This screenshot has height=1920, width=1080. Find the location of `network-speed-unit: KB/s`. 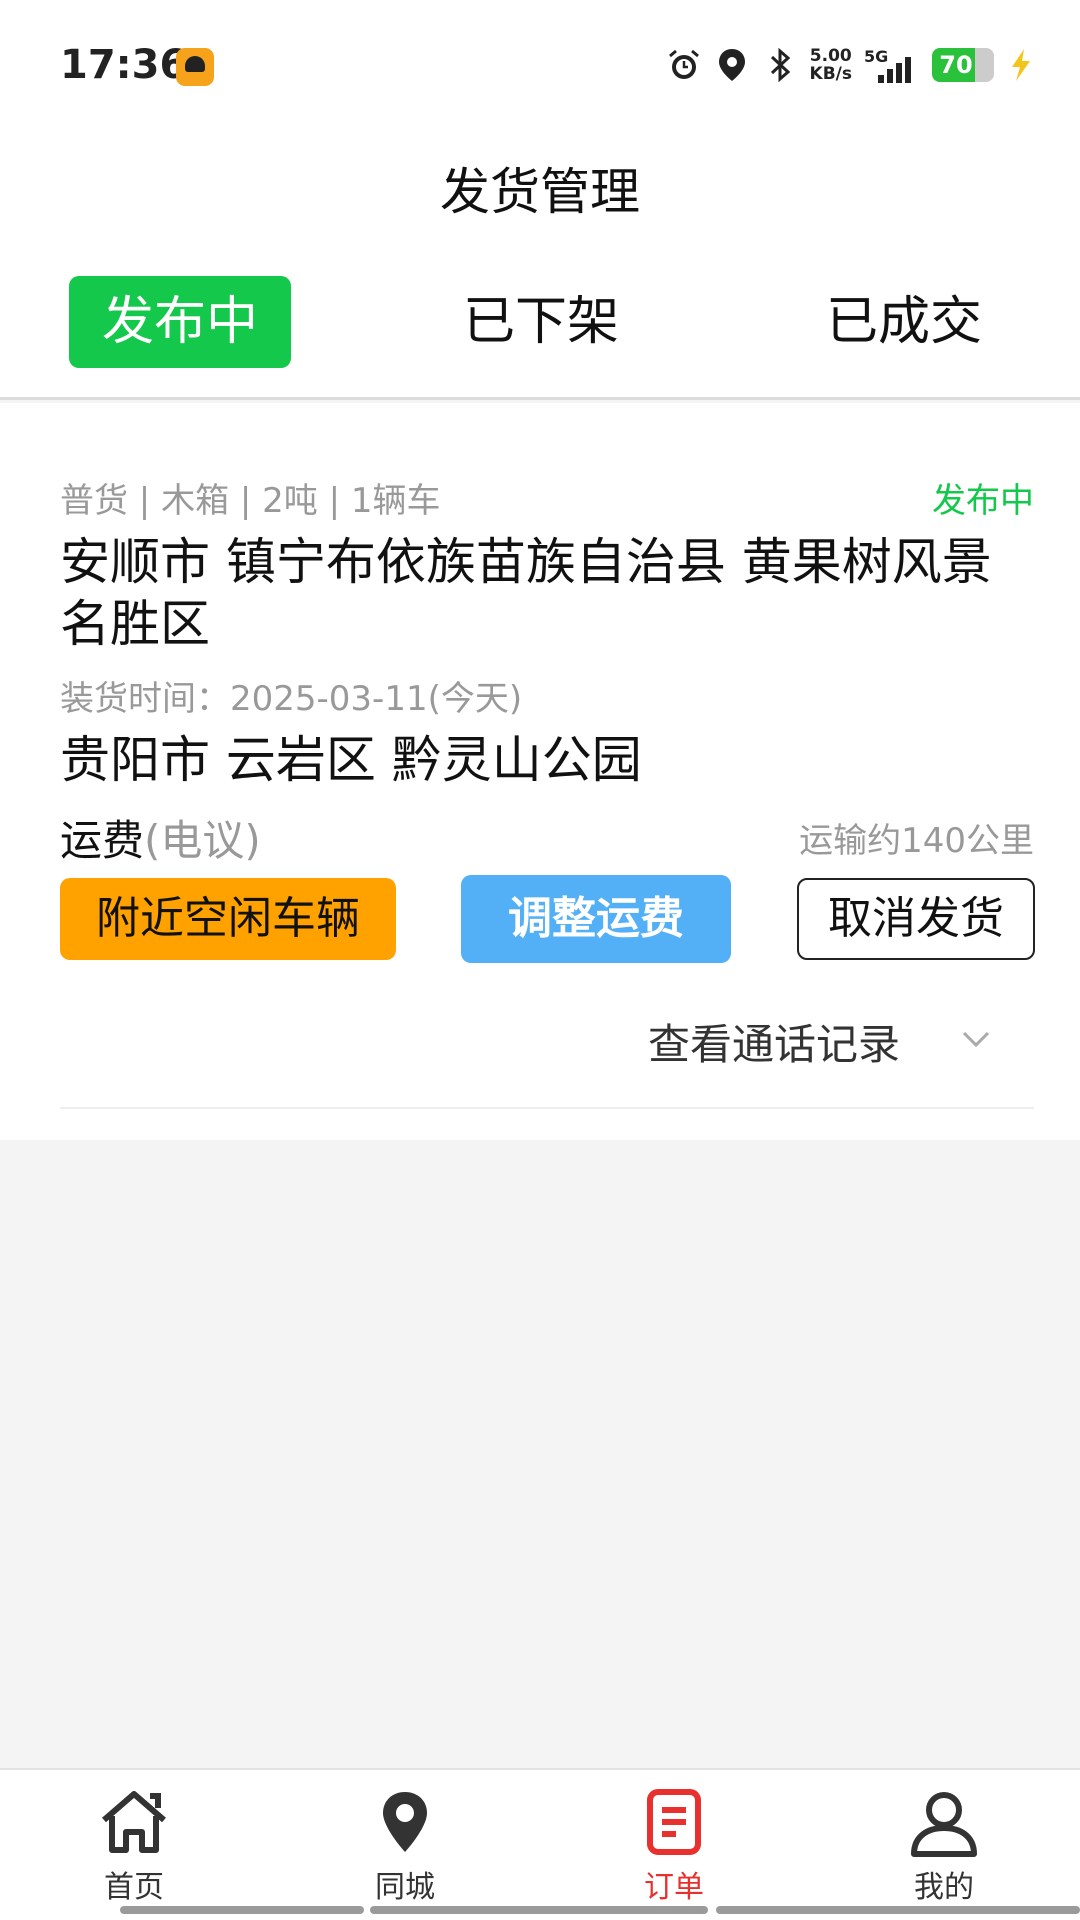

network-speed-unit: KB/s is located at coordinates (830, 74).